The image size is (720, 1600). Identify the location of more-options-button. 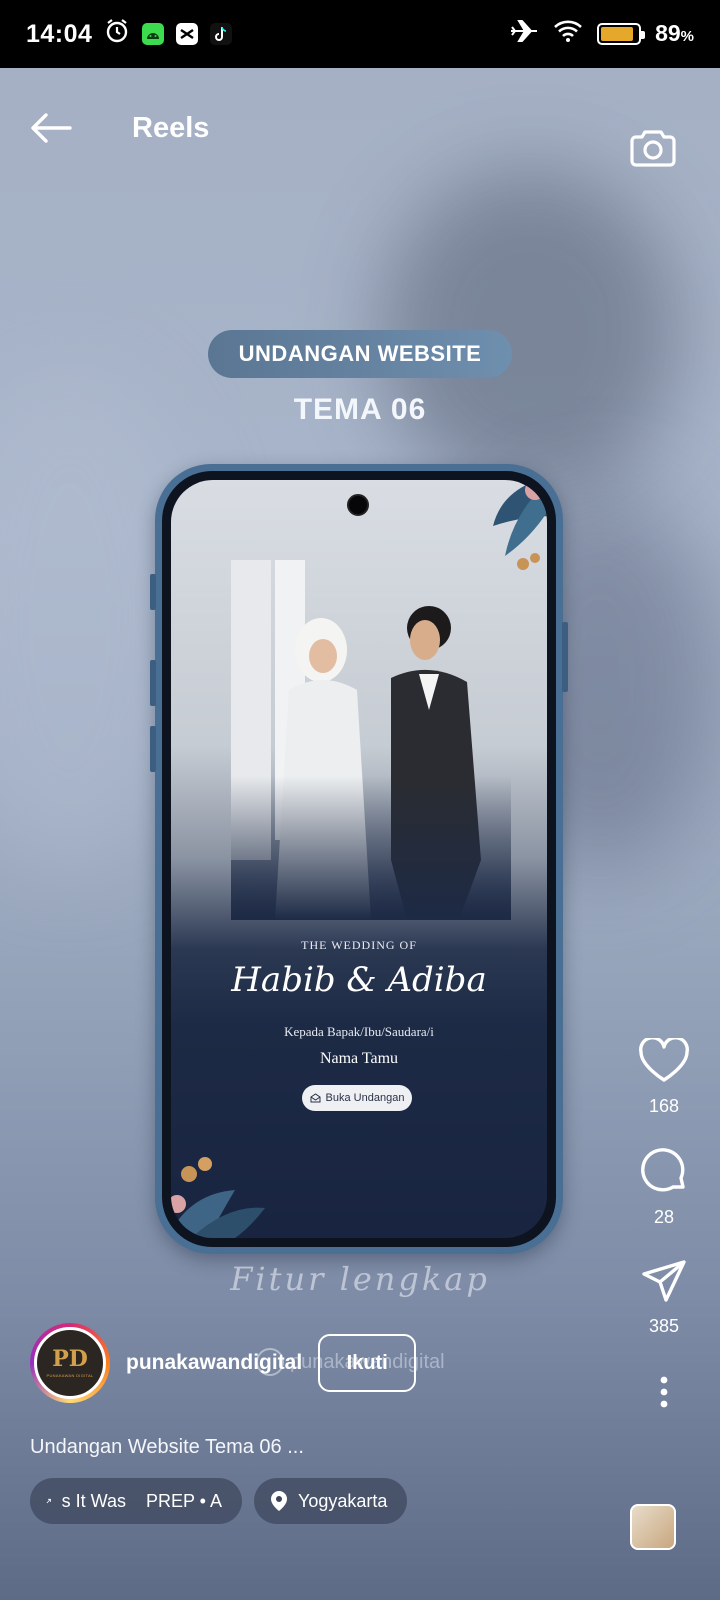
(664, 1394).